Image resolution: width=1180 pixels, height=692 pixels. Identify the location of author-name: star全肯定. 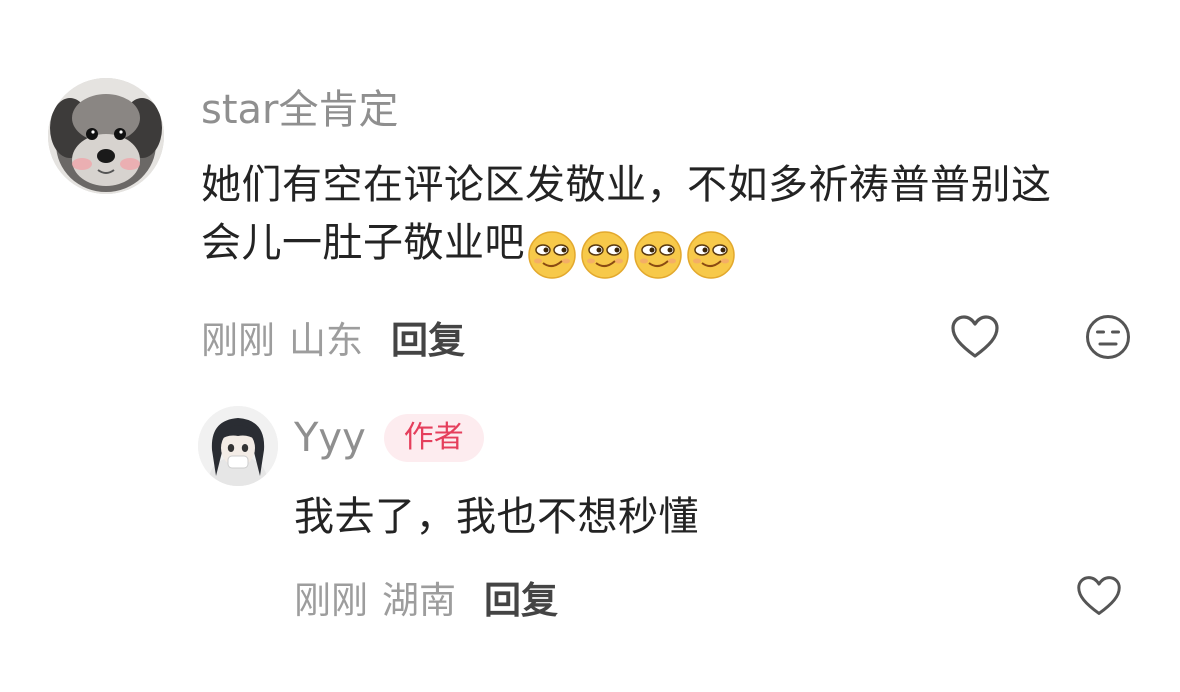
(299, 110).